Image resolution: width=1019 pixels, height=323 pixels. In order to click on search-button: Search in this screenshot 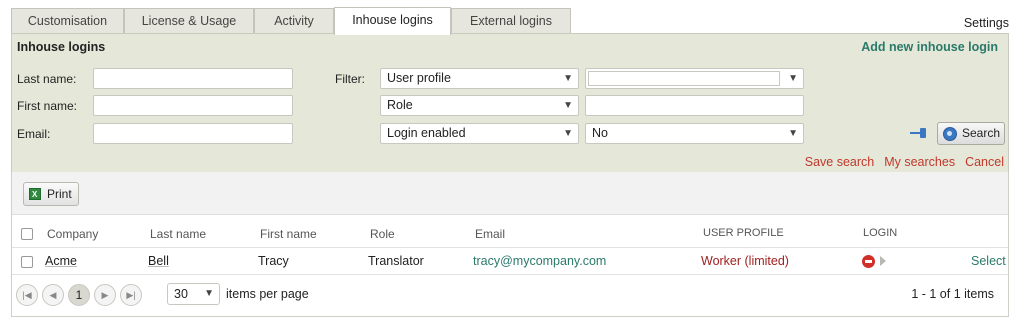, I will do `click(971, 133)`.